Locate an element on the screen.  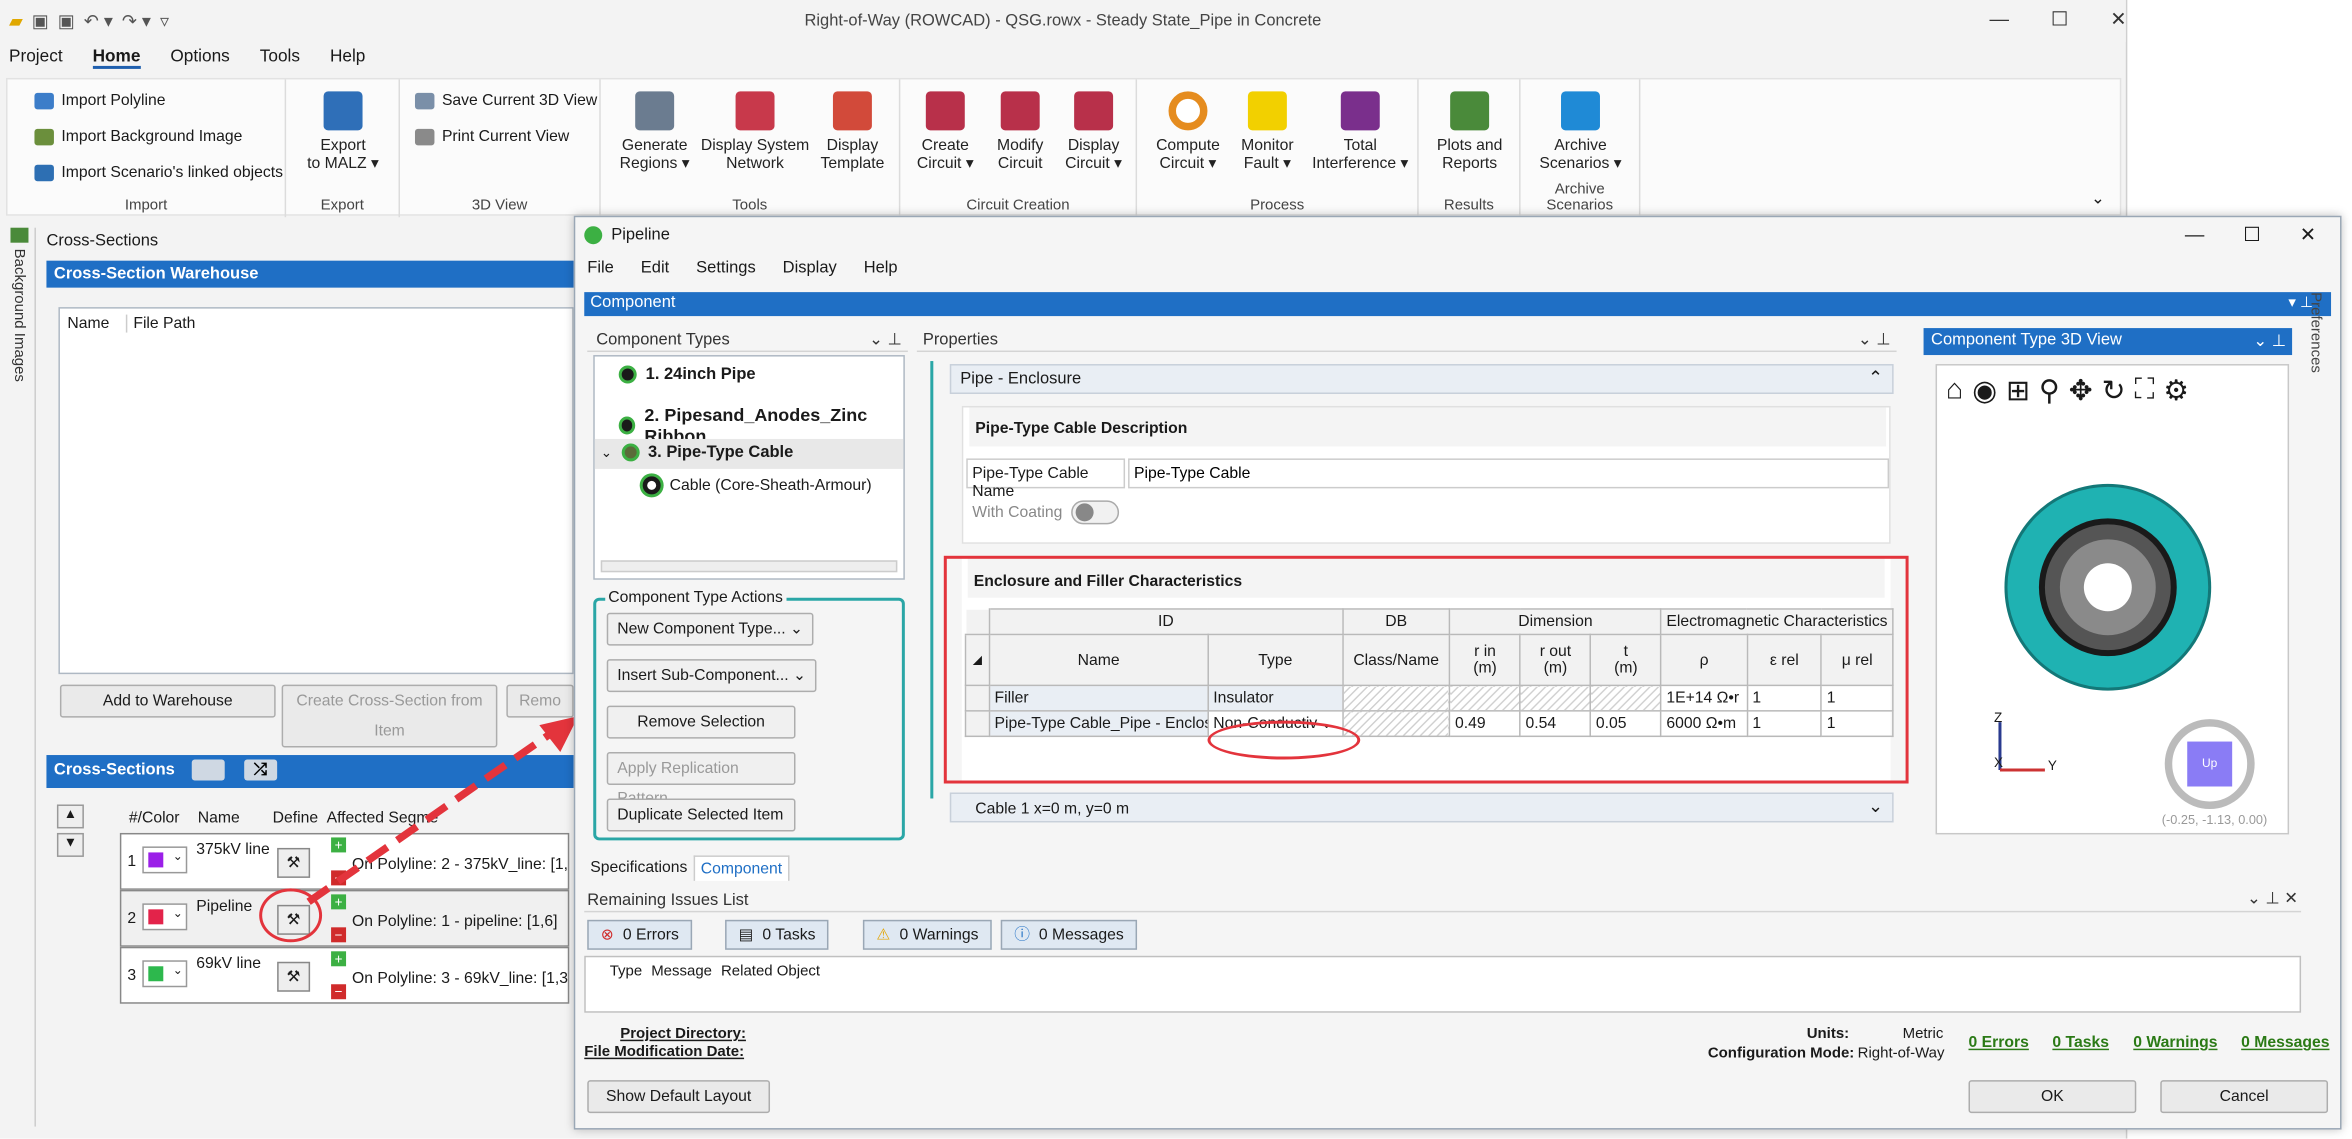
menu-project: Project is located at coordinates (36, 58).